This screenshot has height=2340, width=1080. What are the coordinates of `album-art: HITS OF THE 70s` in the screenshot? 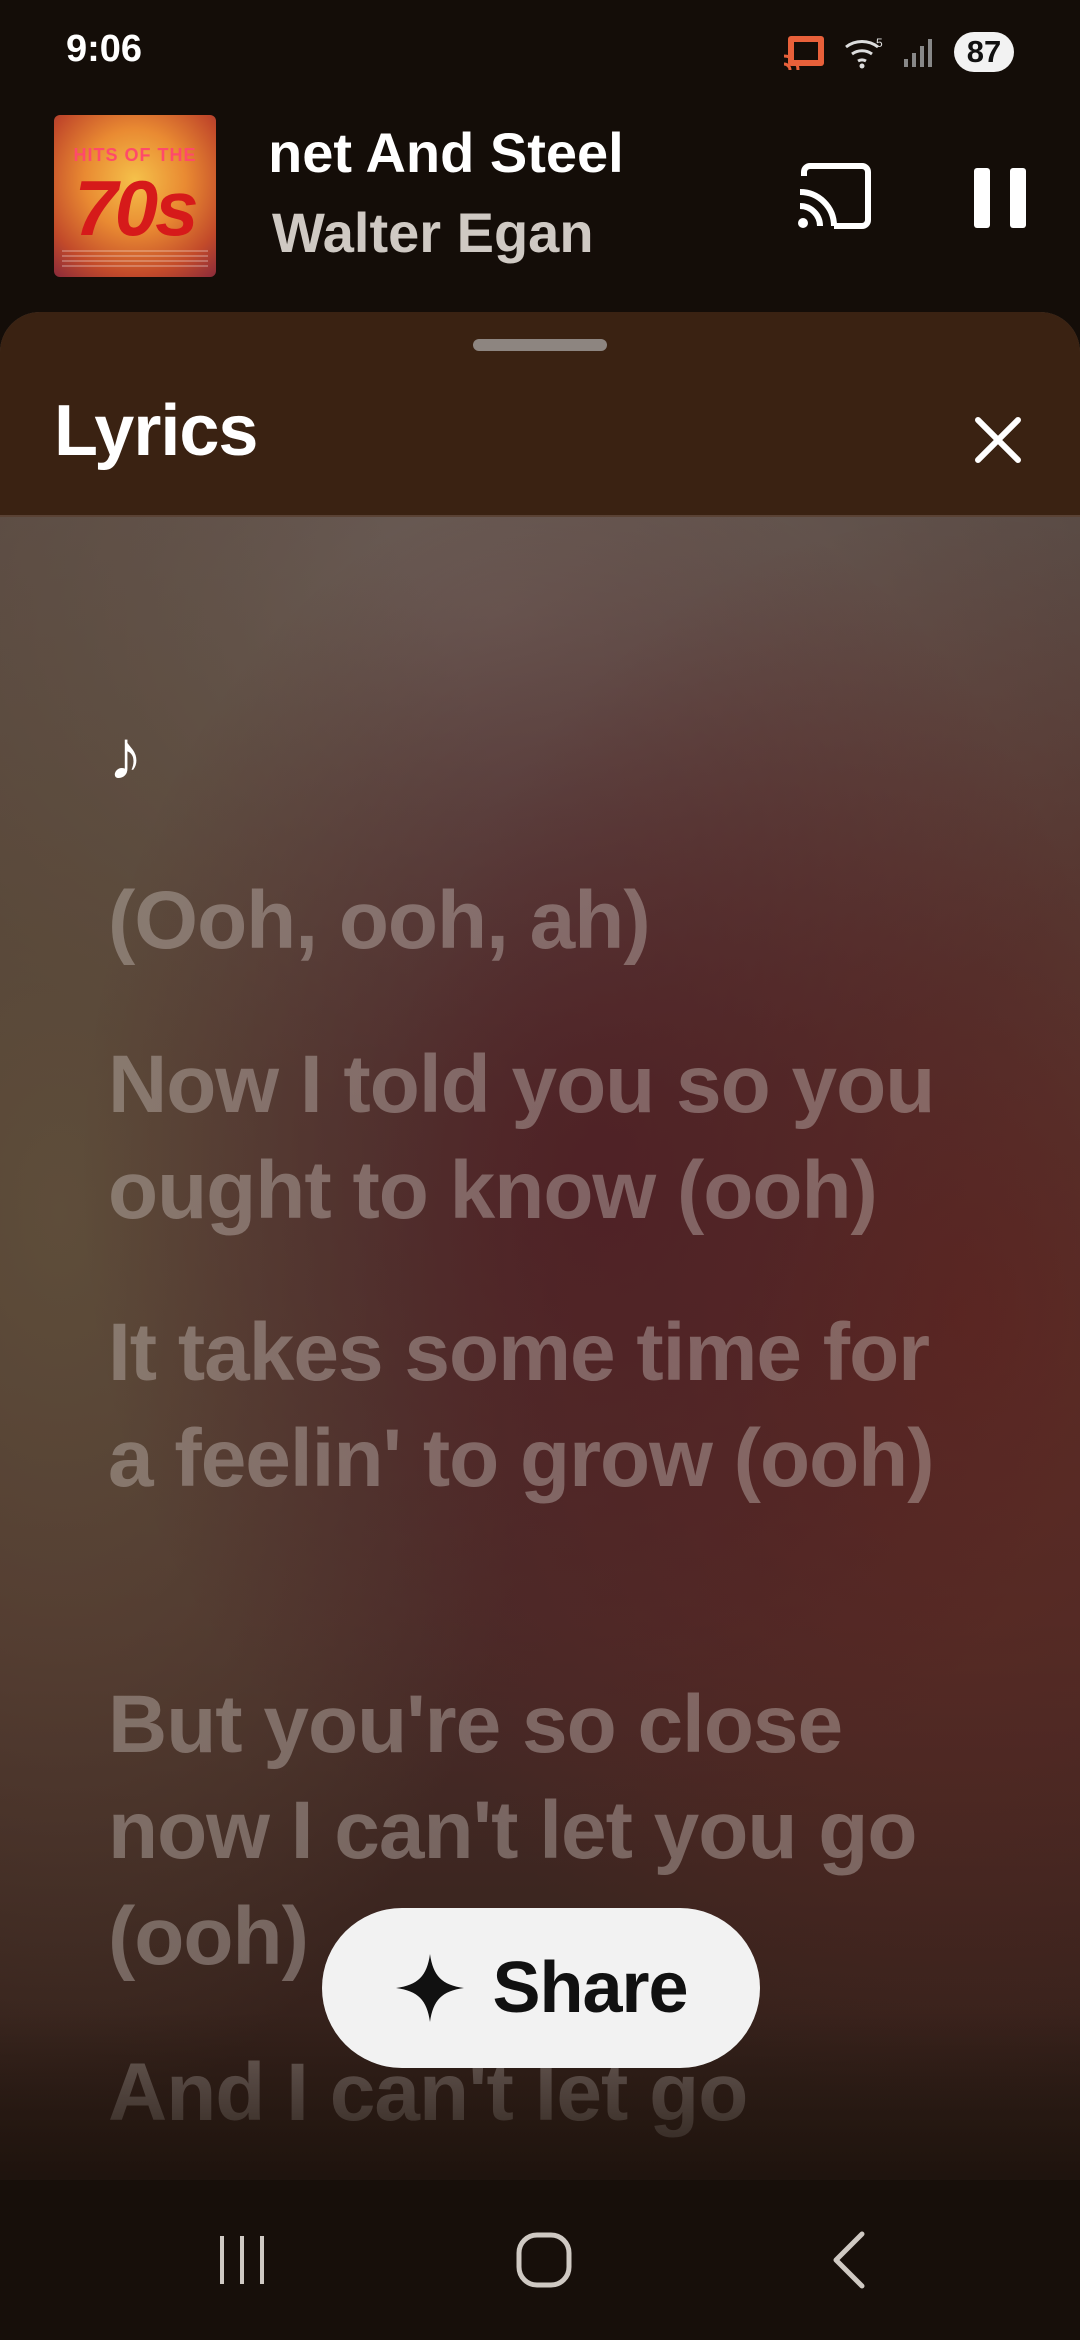 It's located at (135, 196).